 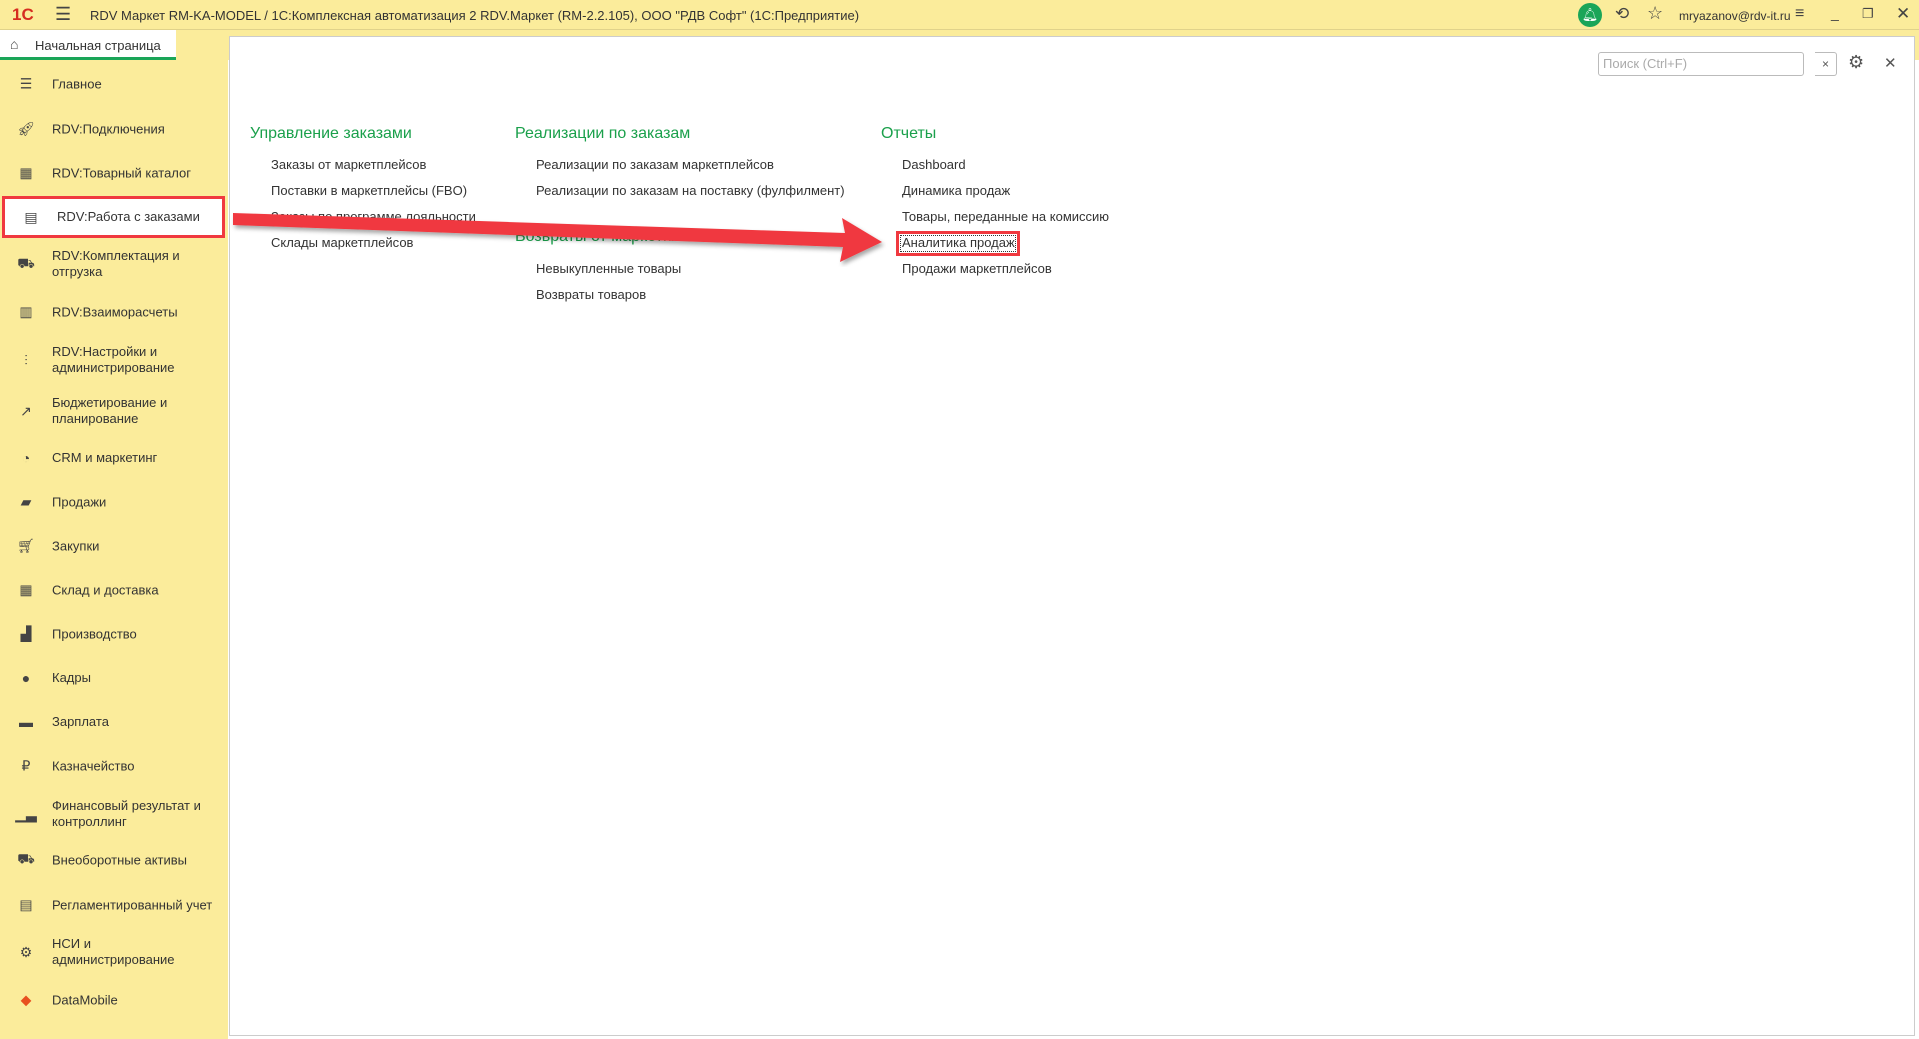 I want to click on favorites-star-icon: ☆, so click(x=1655, y=13).